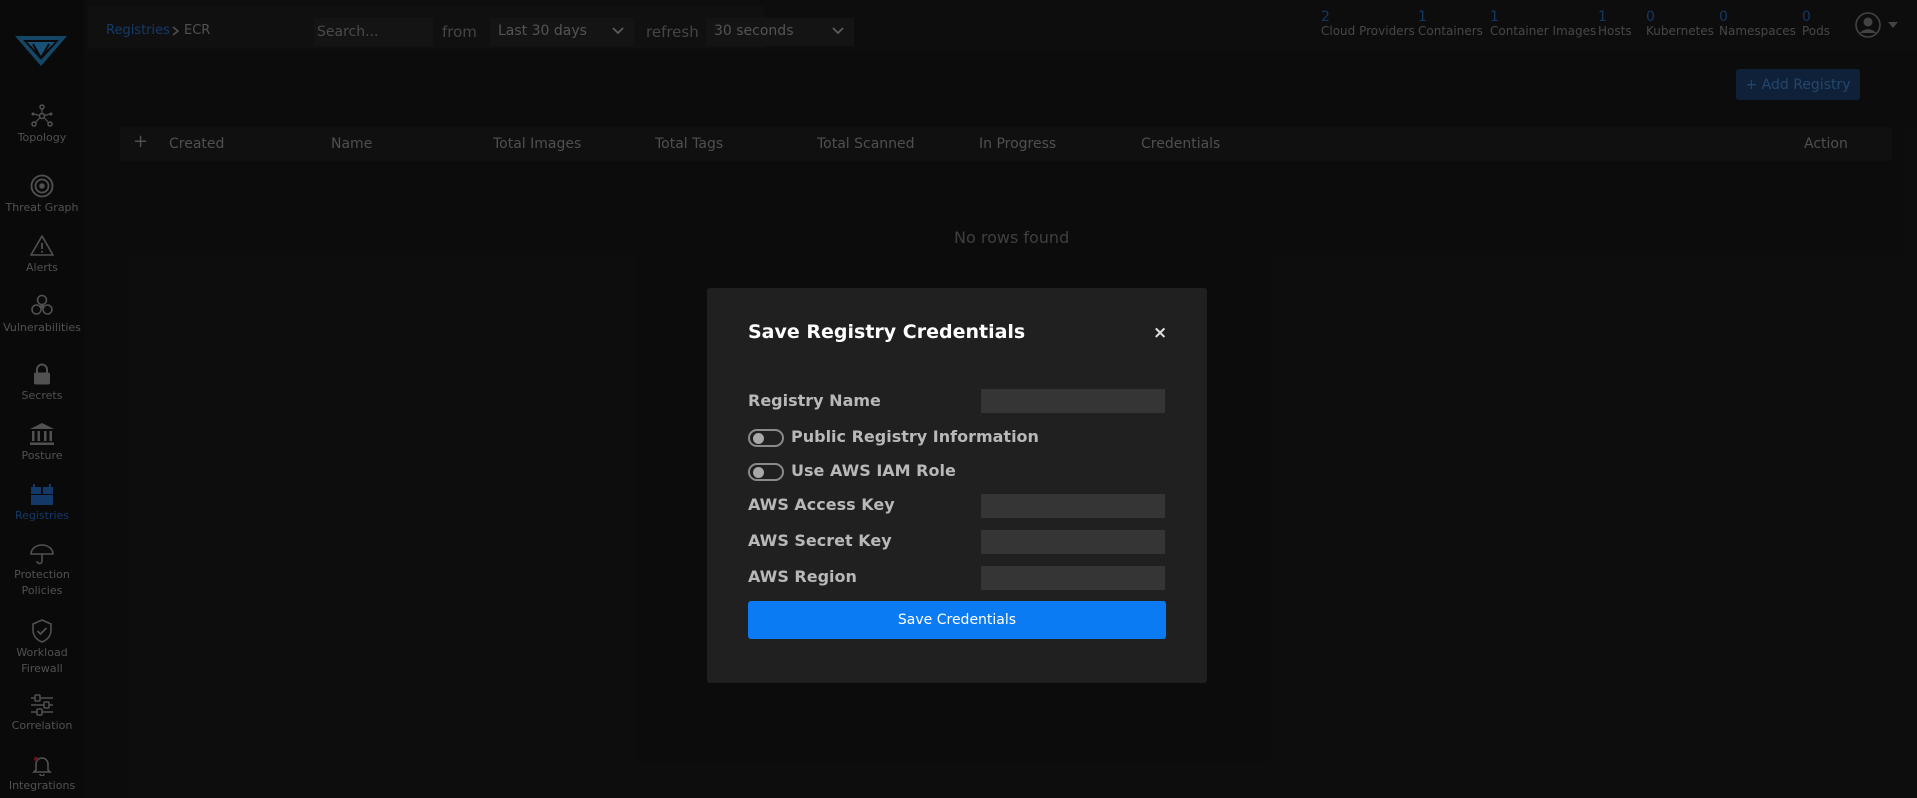 The width and height of the screenshot is (1917, 798). Describe the element at coordinates (814, 400) in the screenshot. I see `registry-name-label: Registry Name` at that location.